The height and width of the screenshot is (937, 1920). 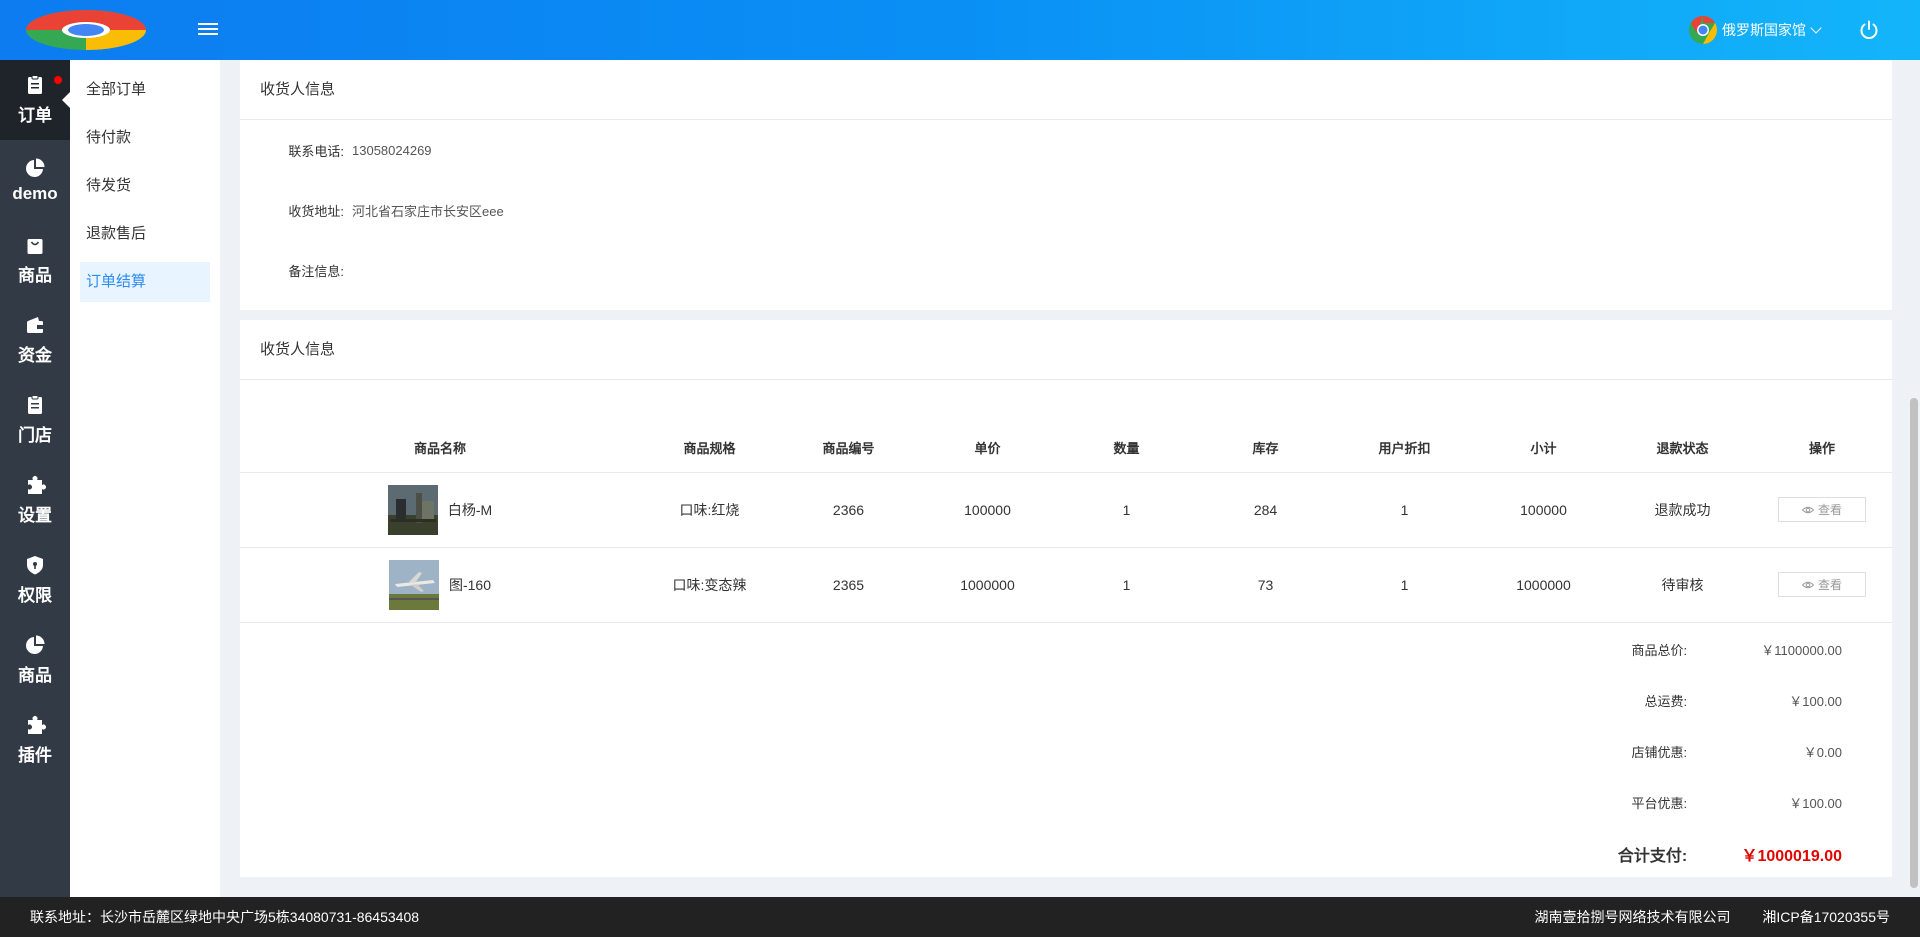 What do you see at coordinates (145, 282) in the screenshot?
I see `submenu-item-settlement: 订单结算` at bounding box center [145, 282].